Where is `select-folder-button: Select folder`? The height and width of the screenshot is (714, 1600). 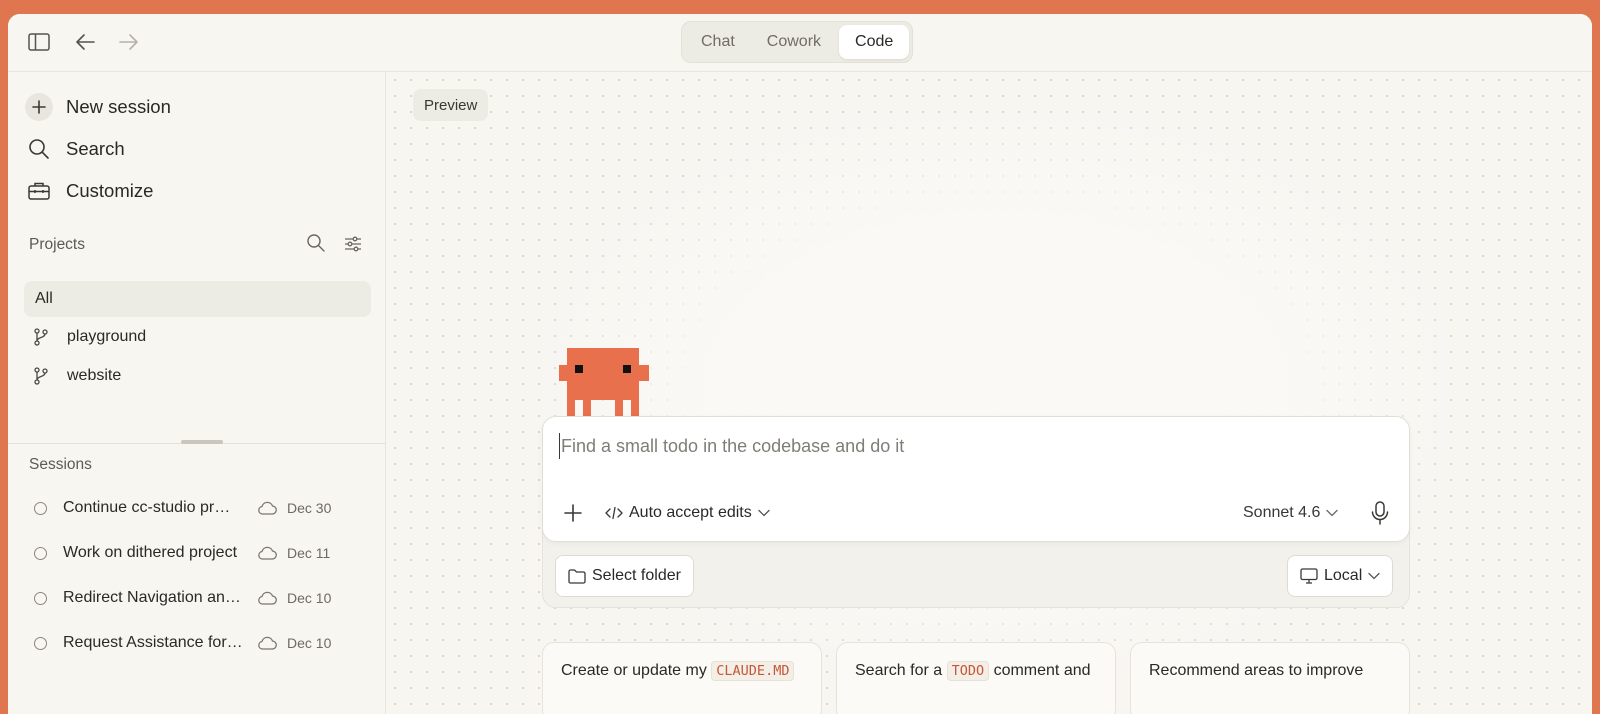 select-folder-button: Select folder is located at coordinates (624, 576).